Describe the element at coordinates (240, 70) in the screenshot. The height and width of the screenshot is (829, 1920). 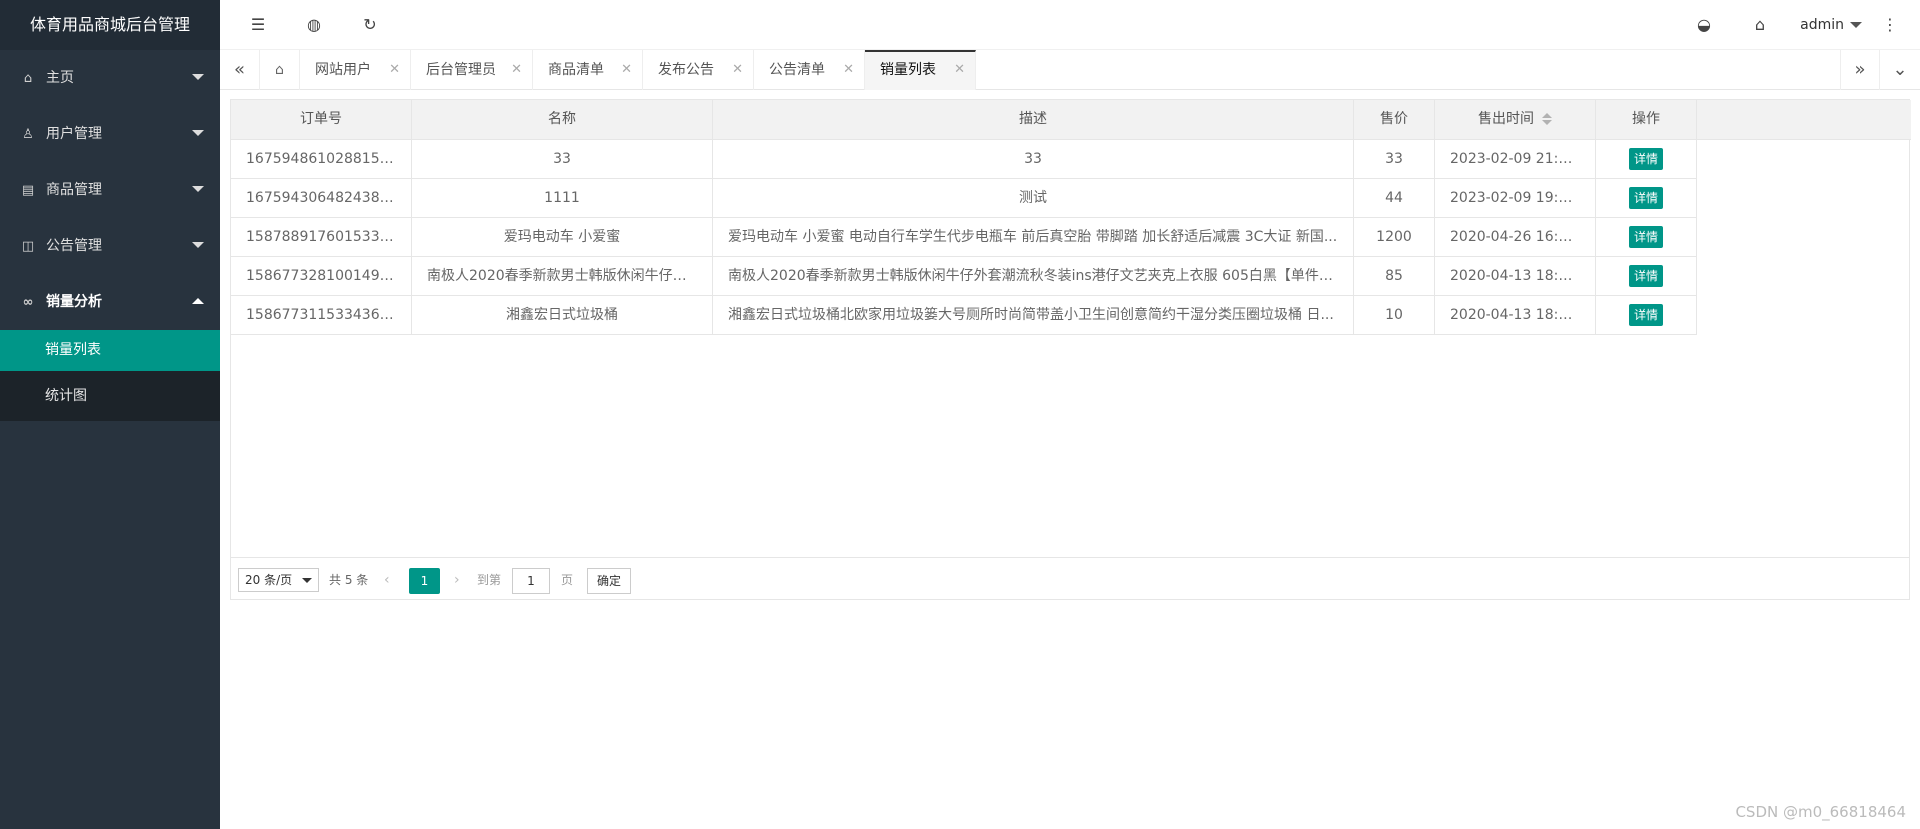
I see `tabs-scroll-left-icon: «` at that location.